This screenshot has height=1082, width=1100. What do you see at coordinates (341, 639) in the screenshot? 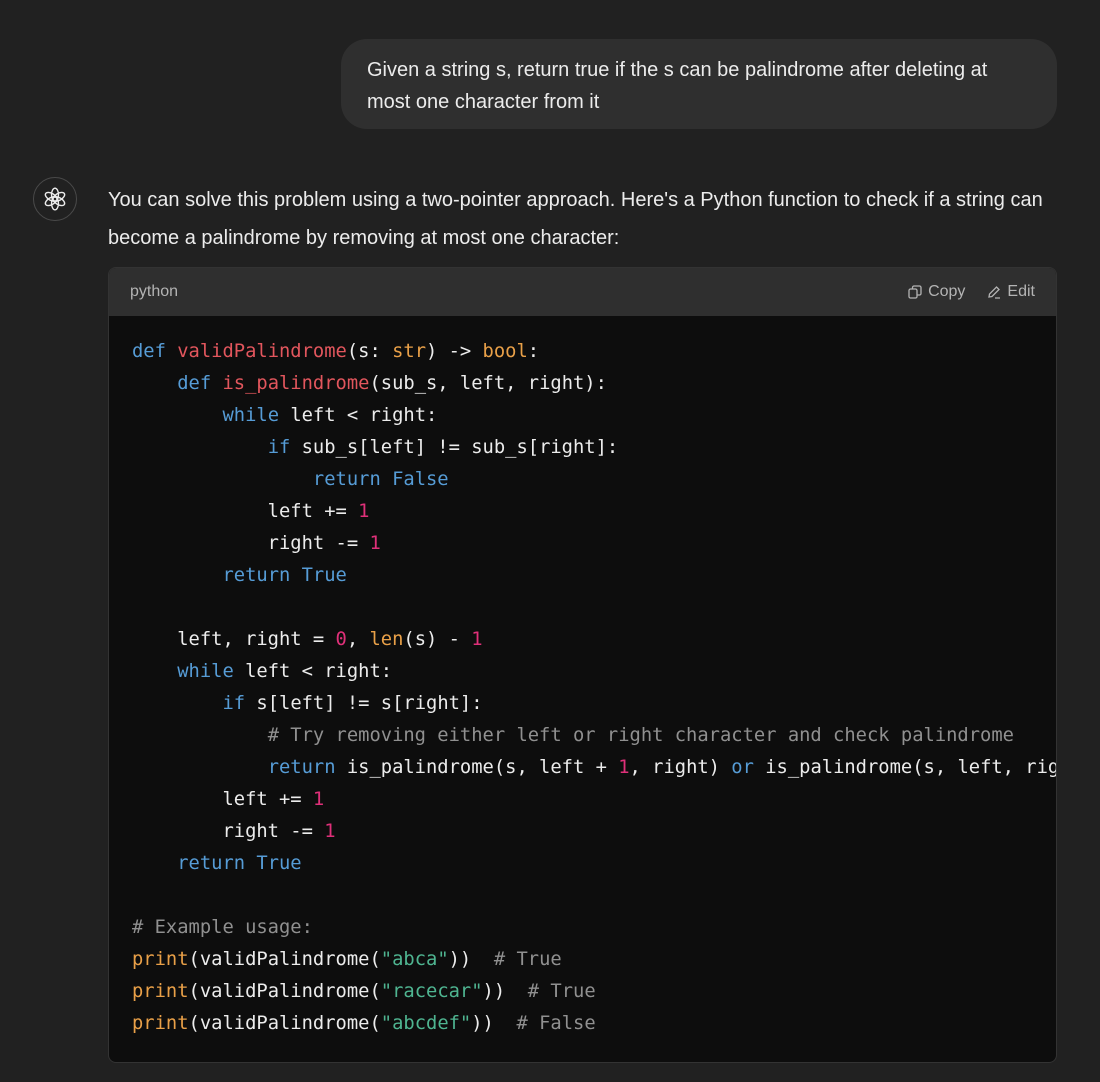
I see `code-token: 0` at bounding box center [341, 639].